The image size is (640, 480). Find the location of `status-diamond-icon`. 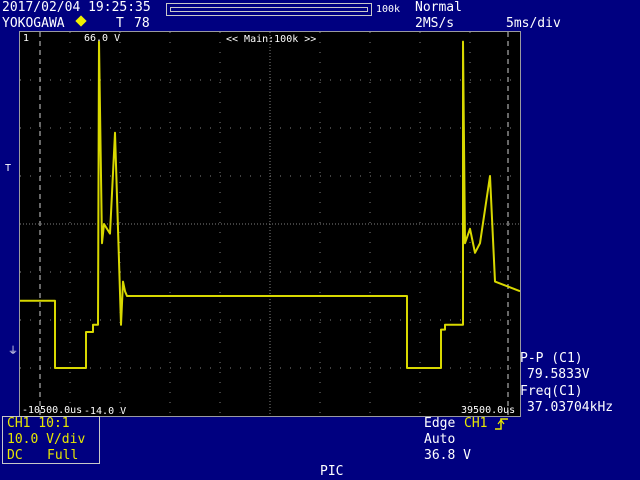

status-diamond-icon is located at coordinates (81, 21).